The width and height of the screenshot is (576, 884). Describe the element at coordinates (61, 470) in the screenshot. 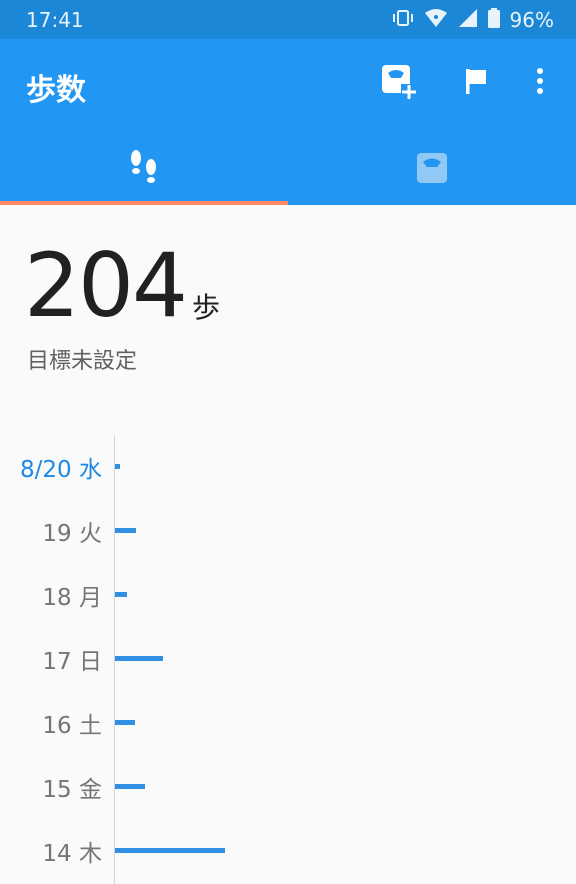

I see `chart-day-label: 8/20 水` at that location.